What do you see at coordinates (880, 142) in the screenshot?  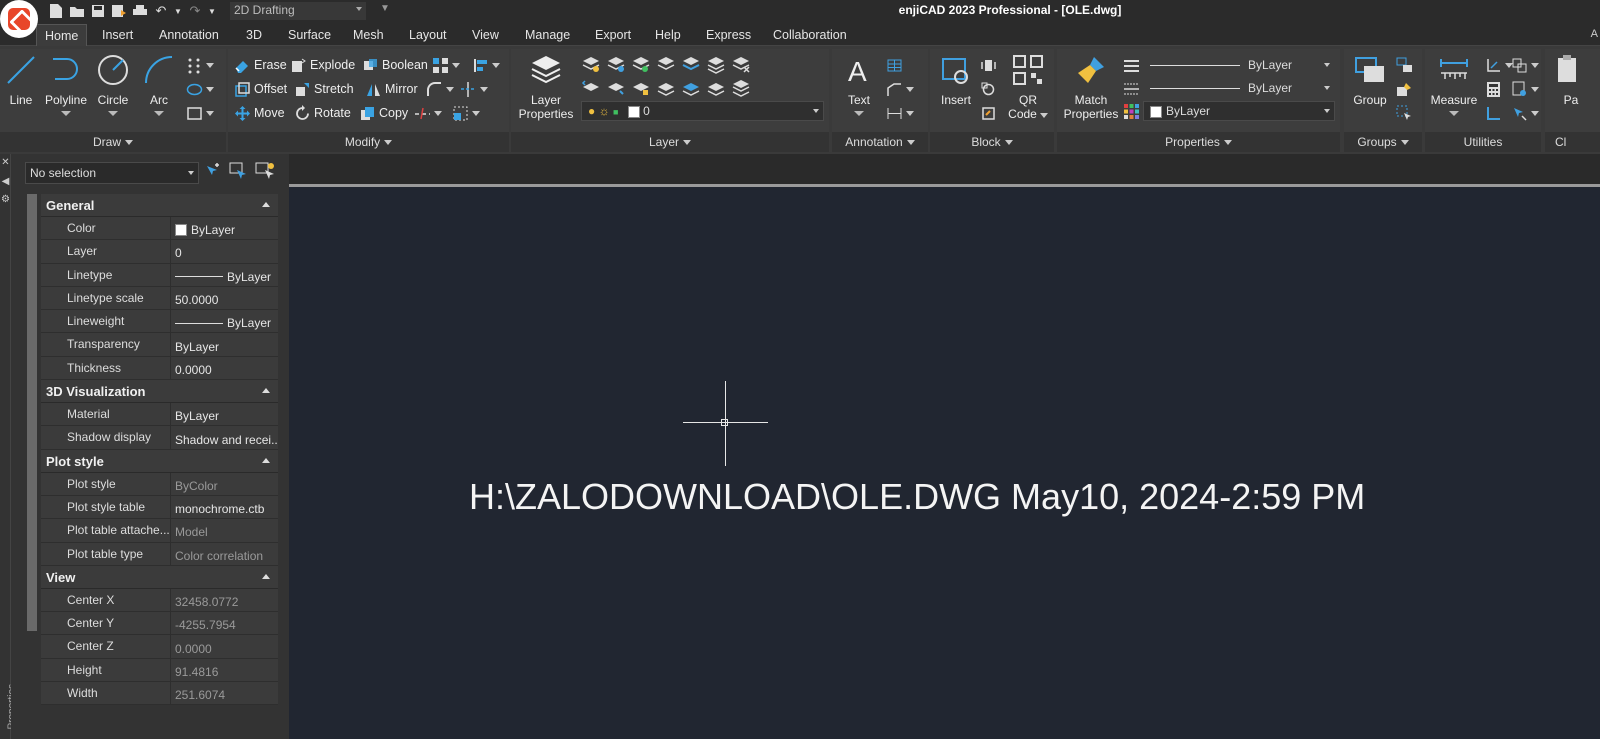 I see `annotation-panel-title: Annotation` at bounding box center [880, 142].